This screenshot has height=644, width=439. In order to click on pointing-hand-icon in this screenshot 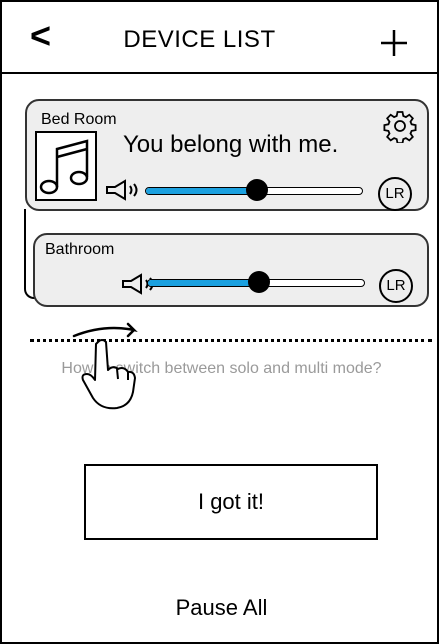, I will do `click(105, 366)`.